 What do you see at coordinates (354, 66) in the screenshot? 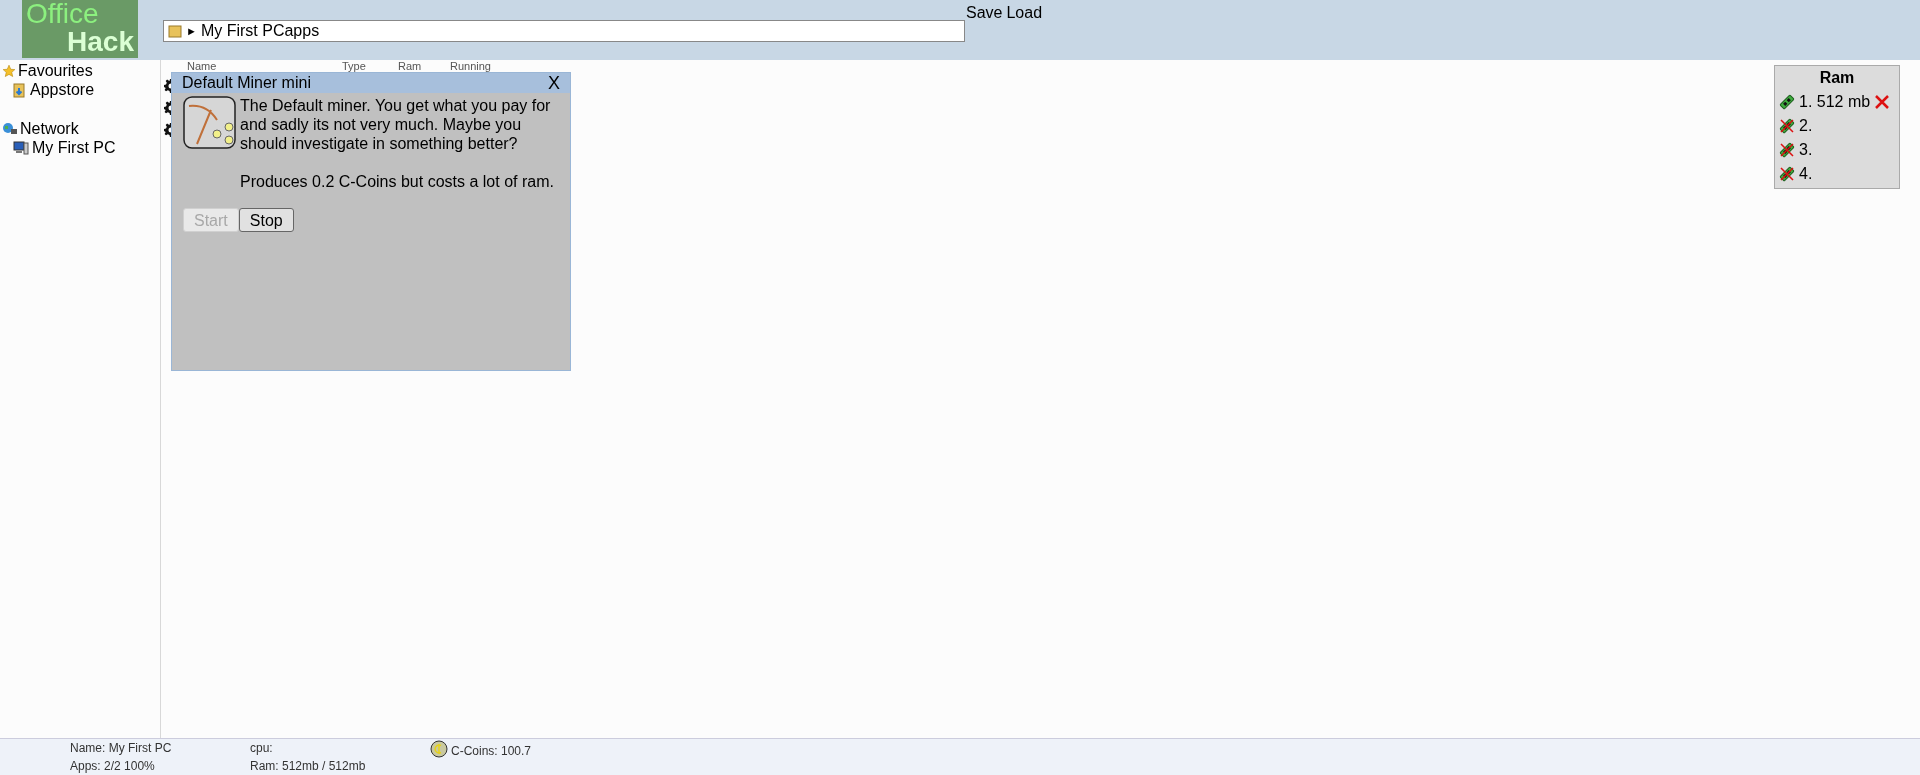
I see `column-header: Type` at bounding box center [354, 66].